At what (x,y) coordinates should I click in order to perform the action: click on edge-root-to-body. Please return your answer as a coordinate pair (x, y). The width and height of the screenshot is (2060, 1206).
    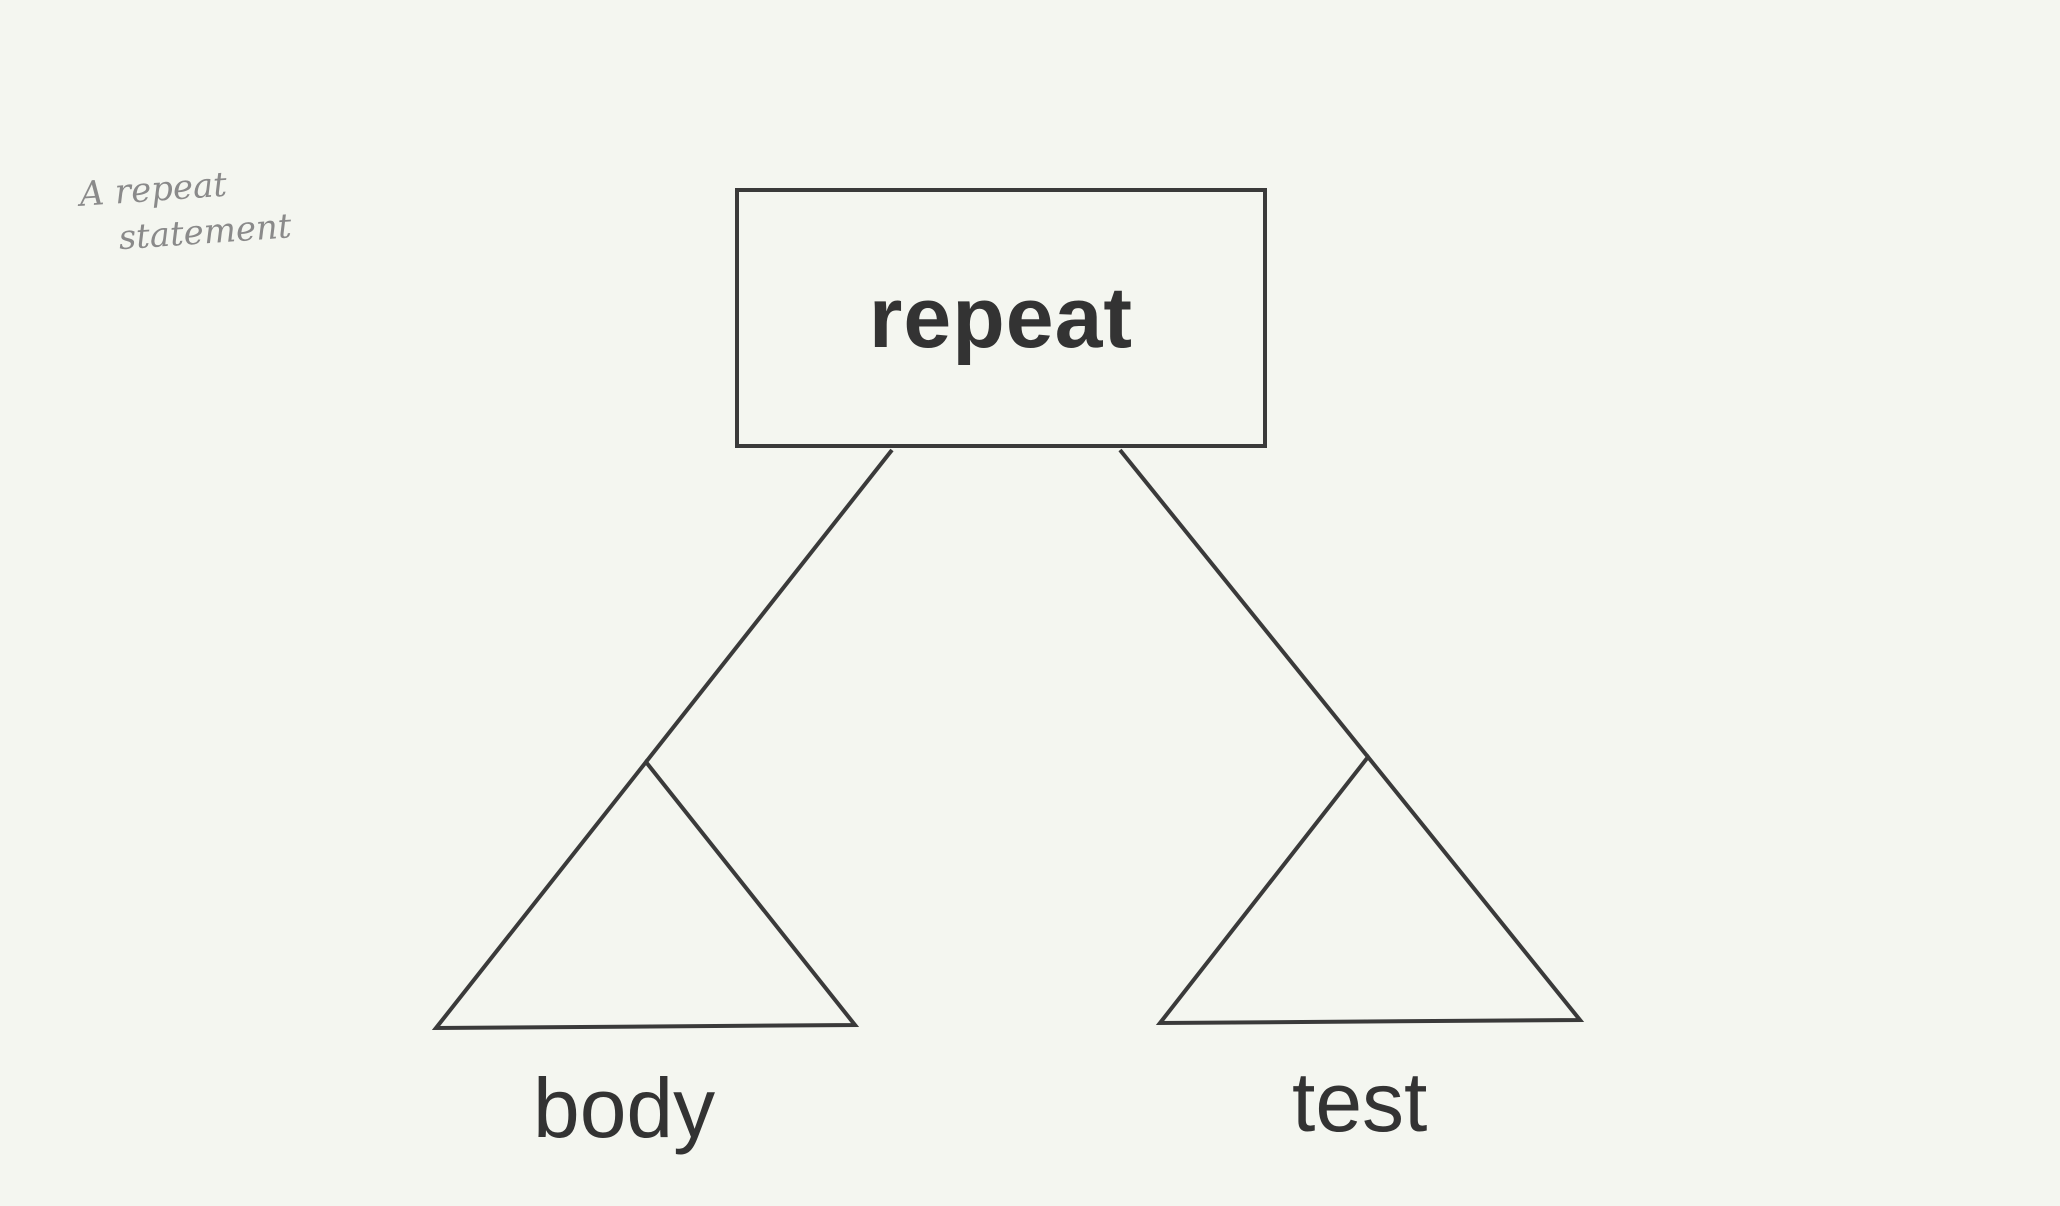
    Looking at the image, I should click on (769, 606).